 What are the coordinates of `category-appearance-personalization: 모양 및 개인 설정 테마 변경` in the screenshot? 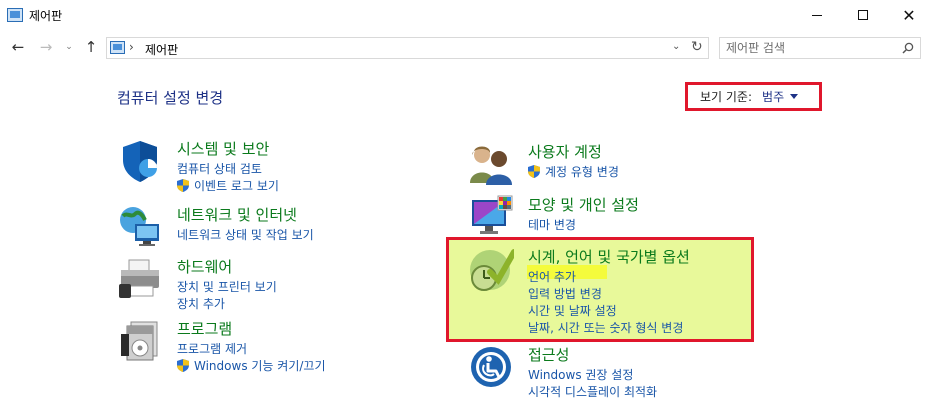 It's located at (618, 216).